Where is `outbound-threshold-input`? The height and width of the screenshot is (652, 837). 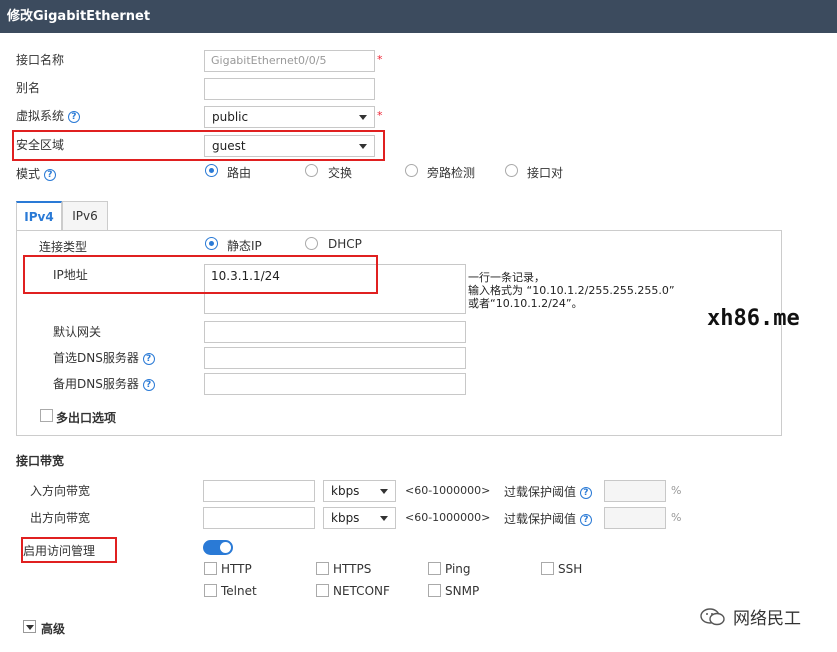 outbound-threshold-input is located at coordinates (635, 518).